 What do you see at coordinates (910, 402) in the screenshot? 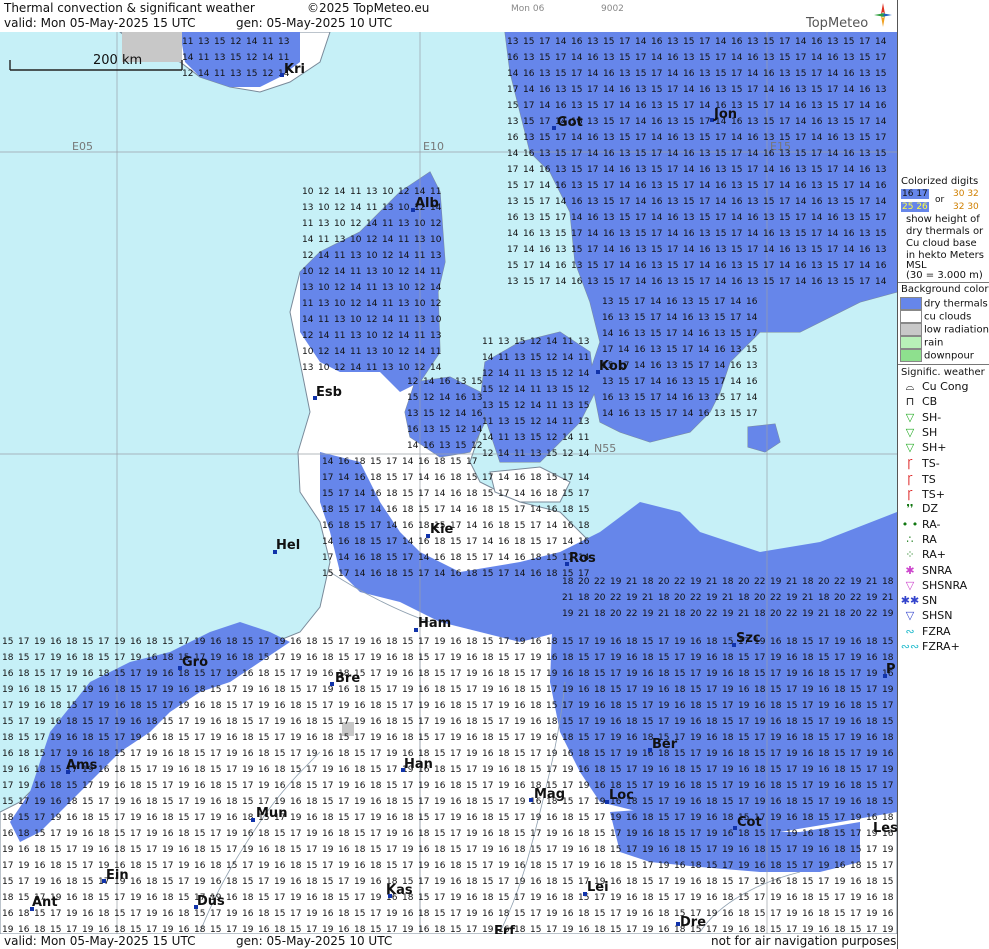
I see `weather-symbol-icon: ⊓` at bounding box center [910, 402].